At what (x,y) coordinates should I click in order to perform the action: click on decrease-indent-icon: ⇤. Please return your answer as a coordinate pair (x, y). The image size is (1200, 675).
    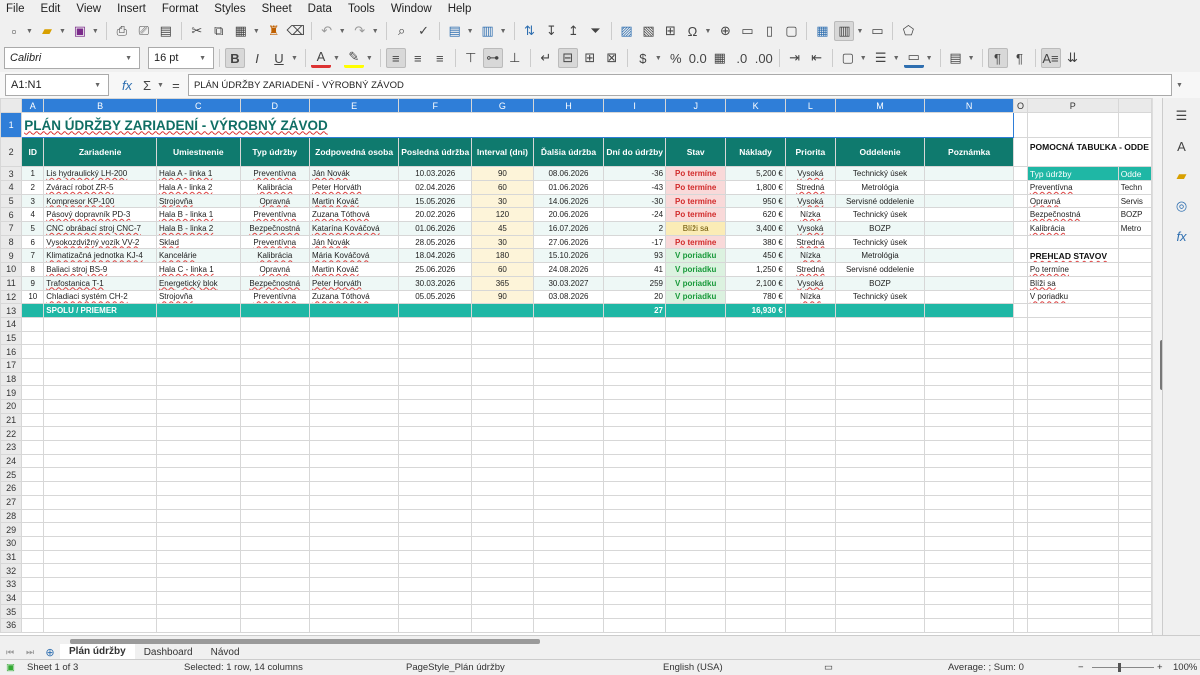
    Looking at the image, I should click on (817, 58).